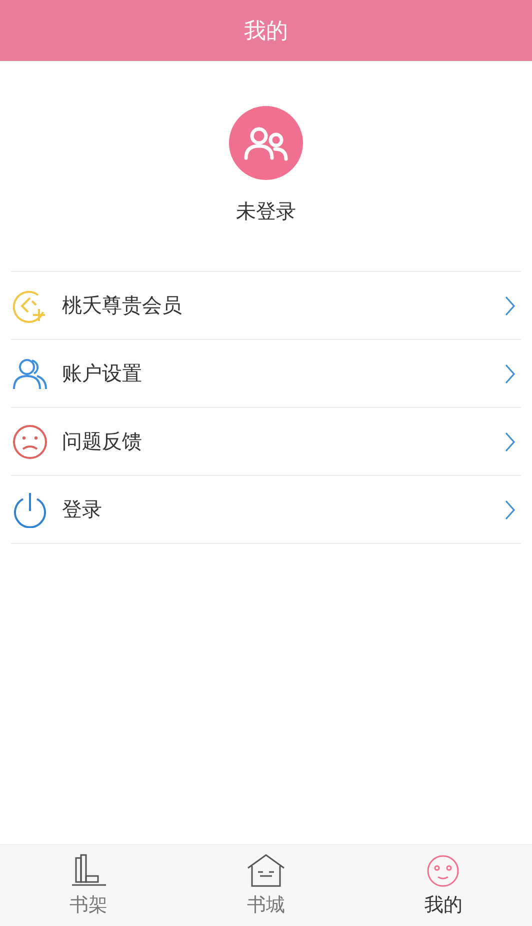 The image size is (532, 926). Describe the element at coordinates (266, 306) in the screenshot. I see `menu-item: 桃夭尊贵会员` at that location.